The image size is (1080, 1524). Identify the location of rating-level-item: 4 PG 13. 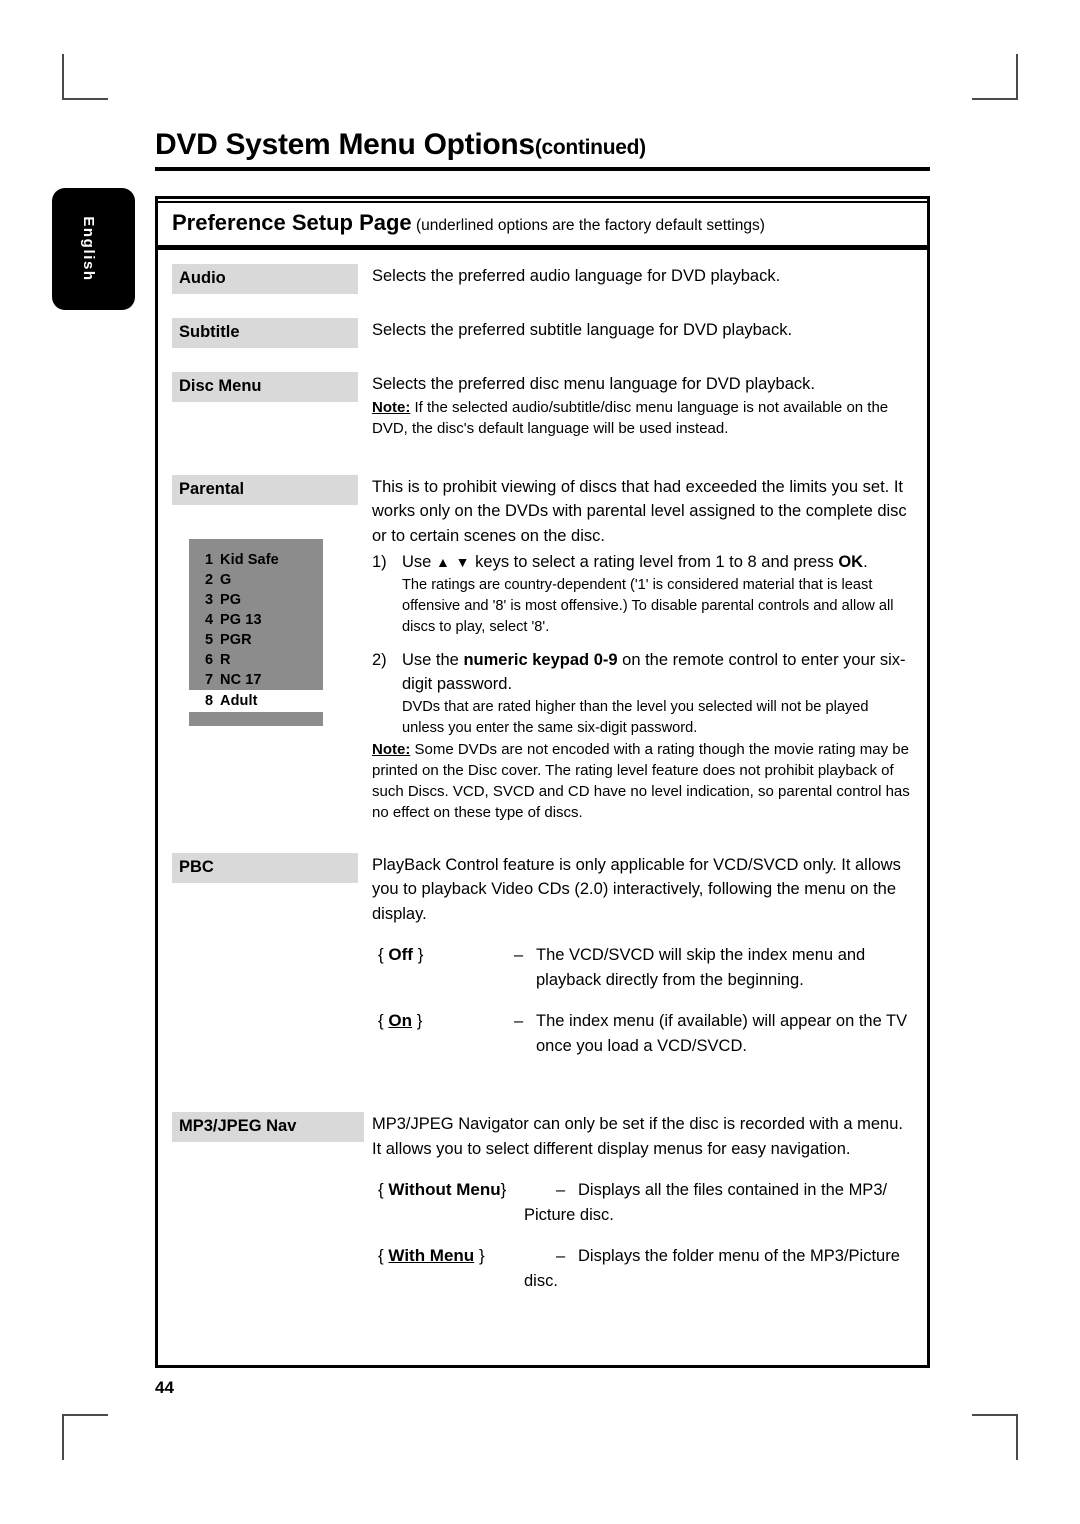
(256, 620).